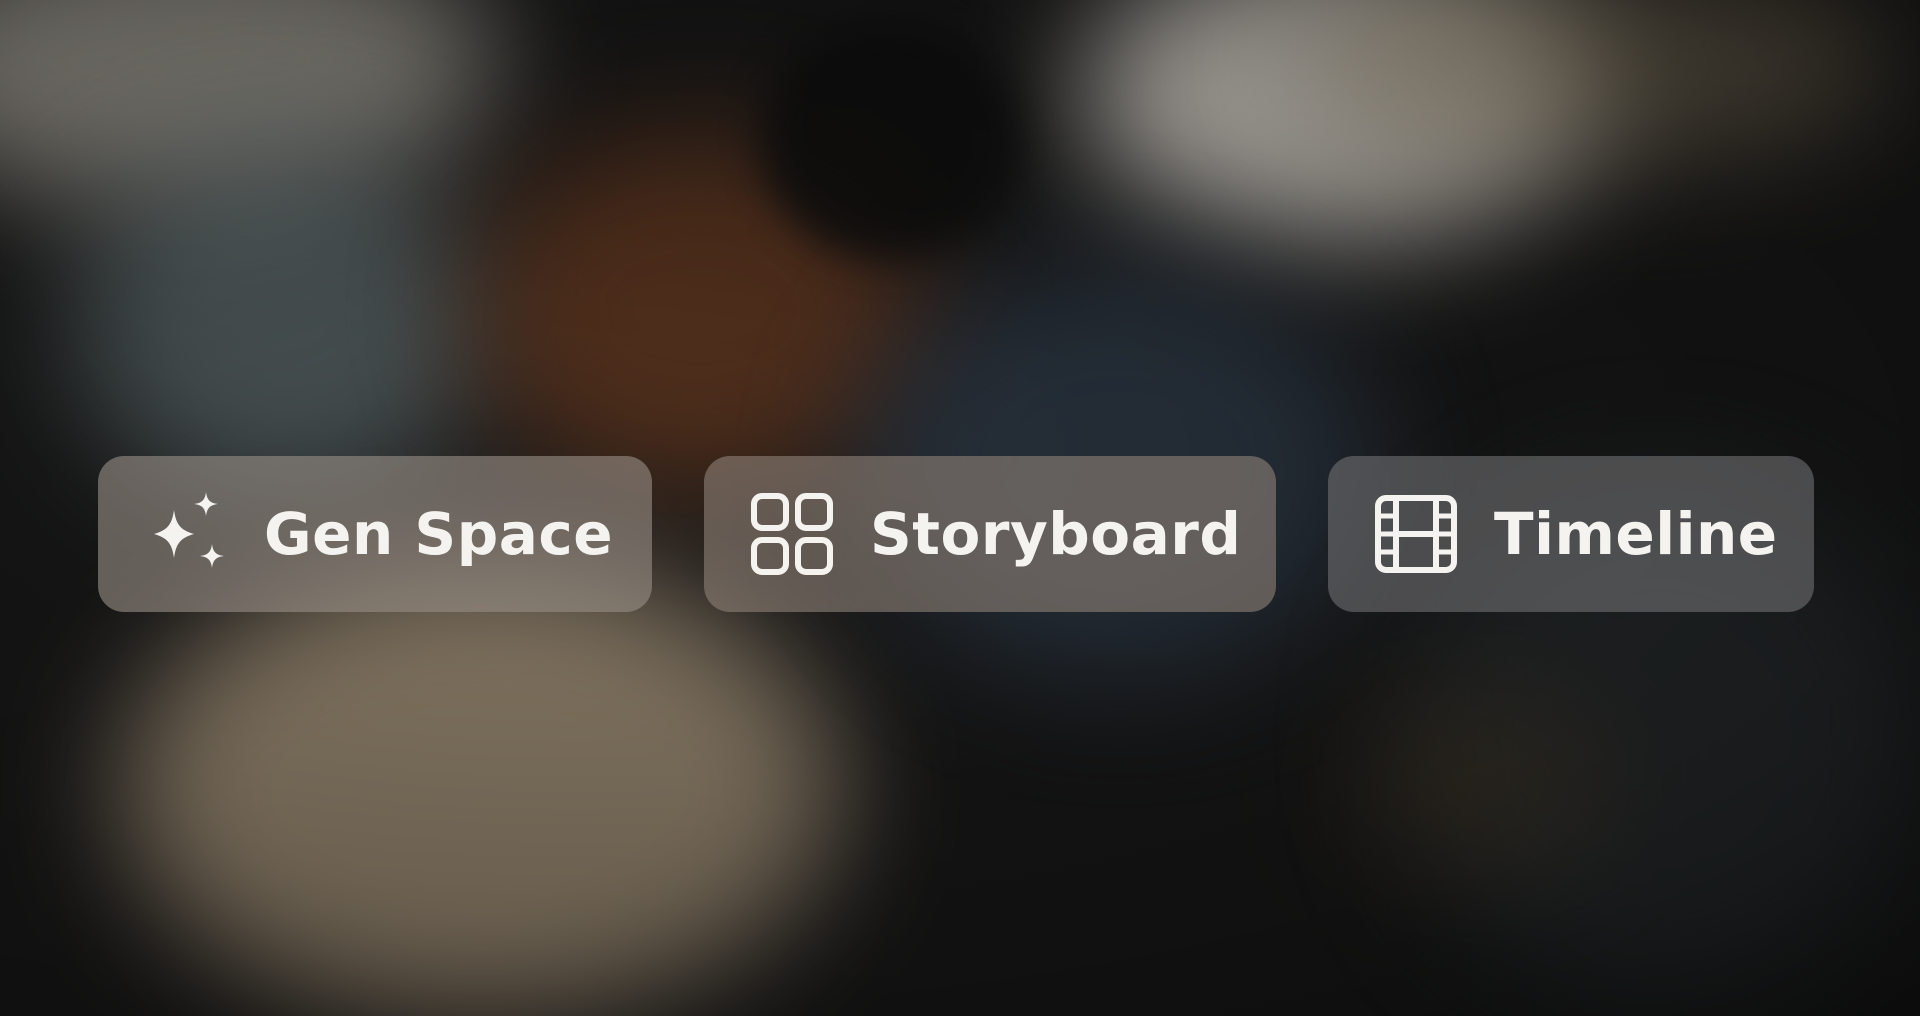  I want to click on mode-switcher: Gen Space Storyboard Timeline, so click(956, 534).